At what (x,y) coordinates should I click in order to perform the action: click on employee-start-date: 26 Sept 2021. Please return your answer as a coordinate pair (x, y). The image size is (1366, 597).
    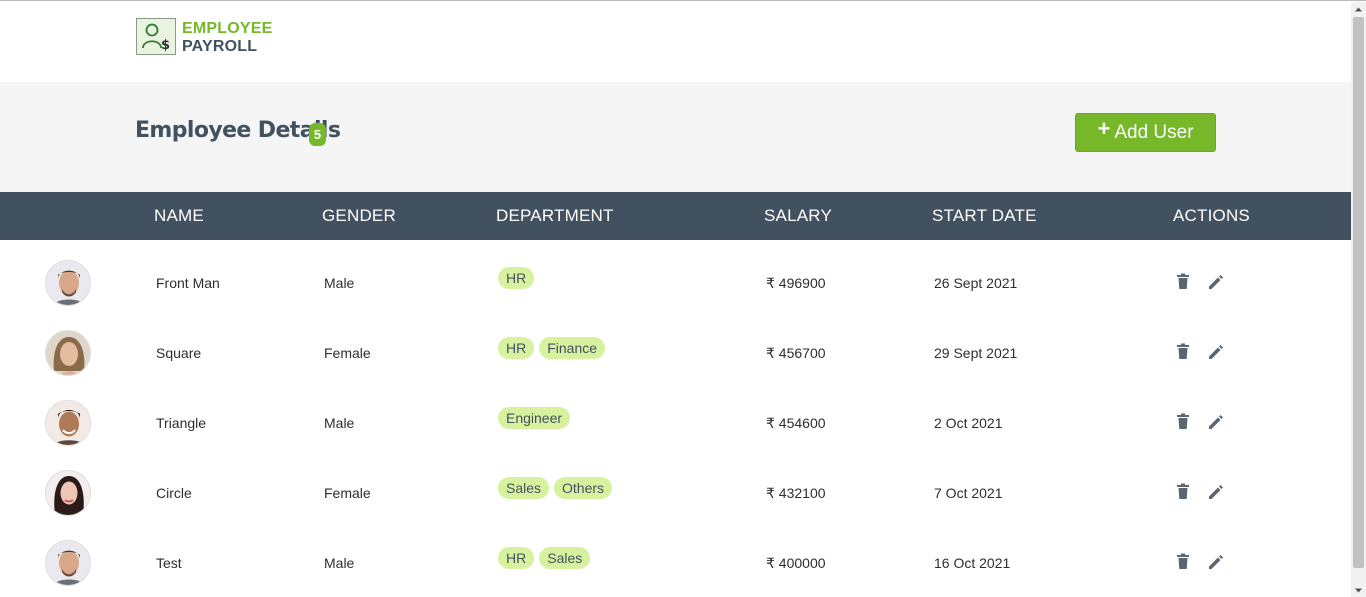
    Looking at the image, I should click on (976, 283).